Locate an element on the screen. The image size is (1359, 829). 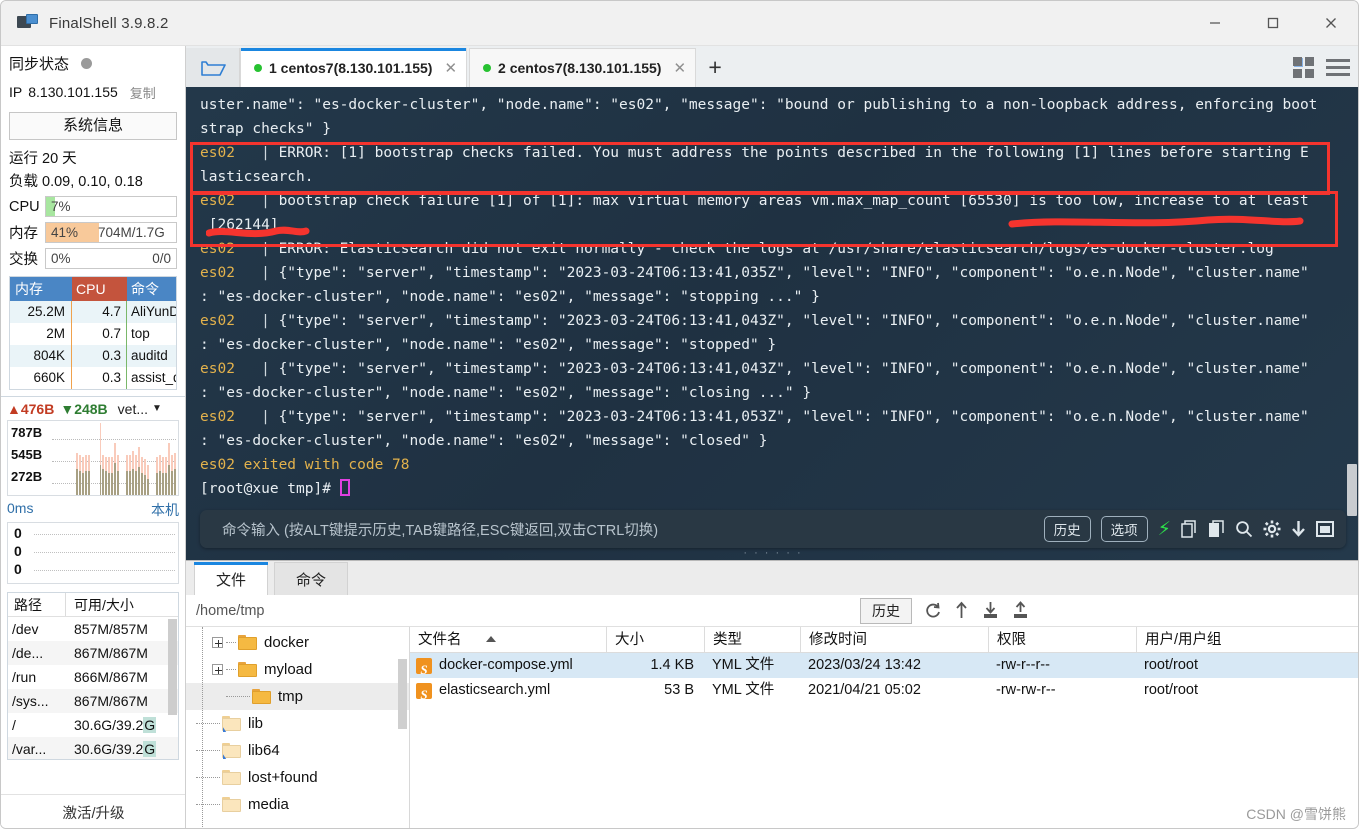
new-tab-button: + is located at coordinates (715, 67).